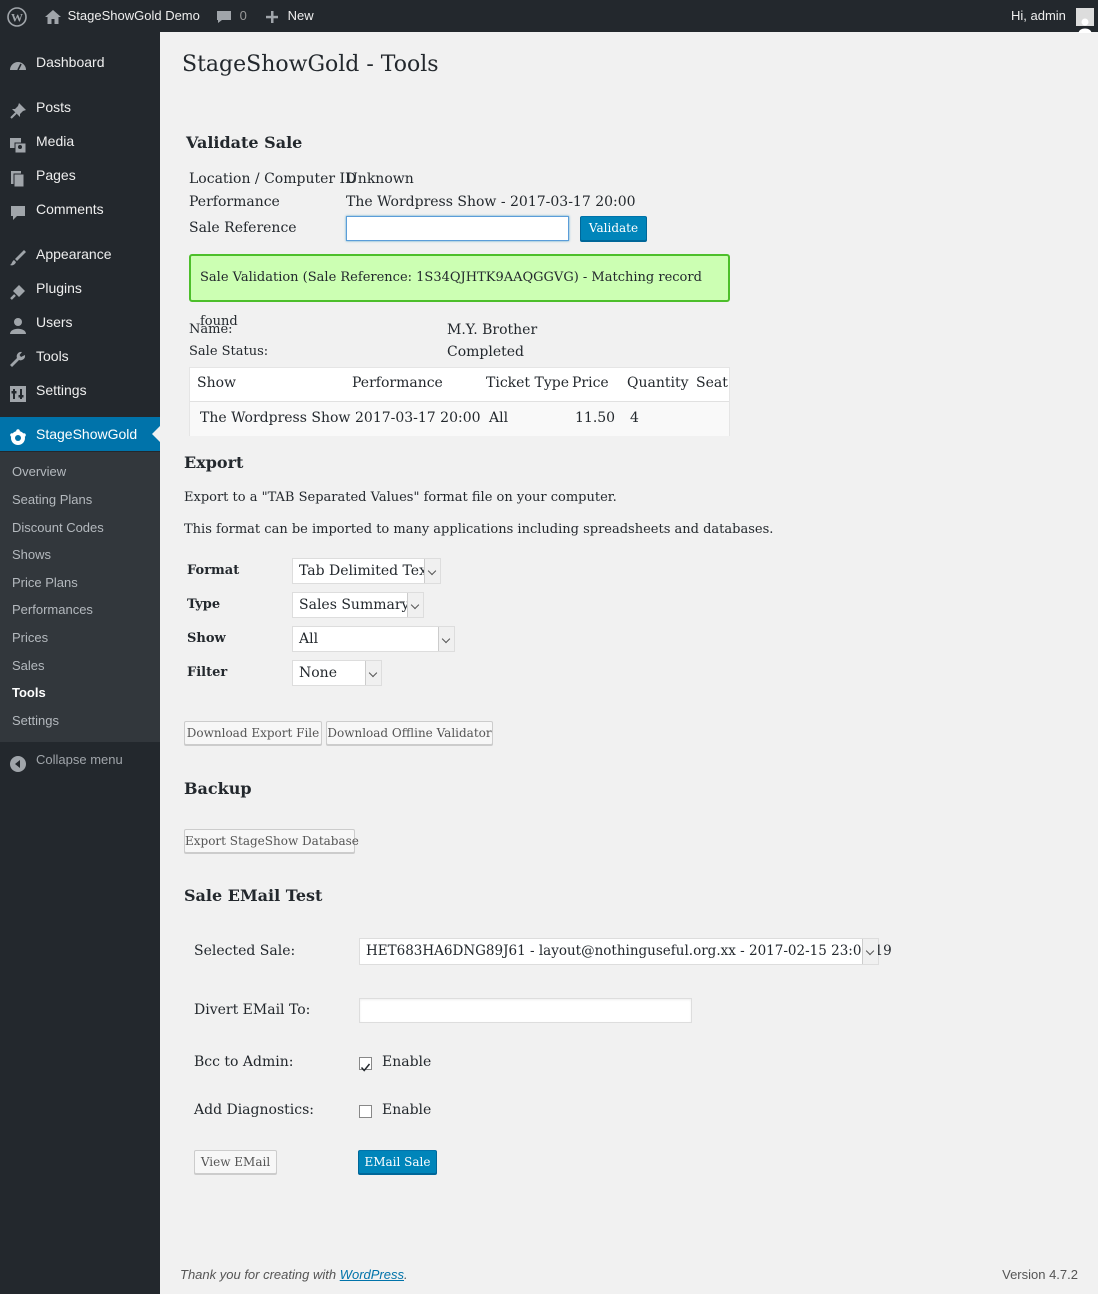  What do you see at coordinates (252, 1010) in the screenshot?
I see `divert-email-label: Divert EMail To:` at bounding box center [252, 1010].